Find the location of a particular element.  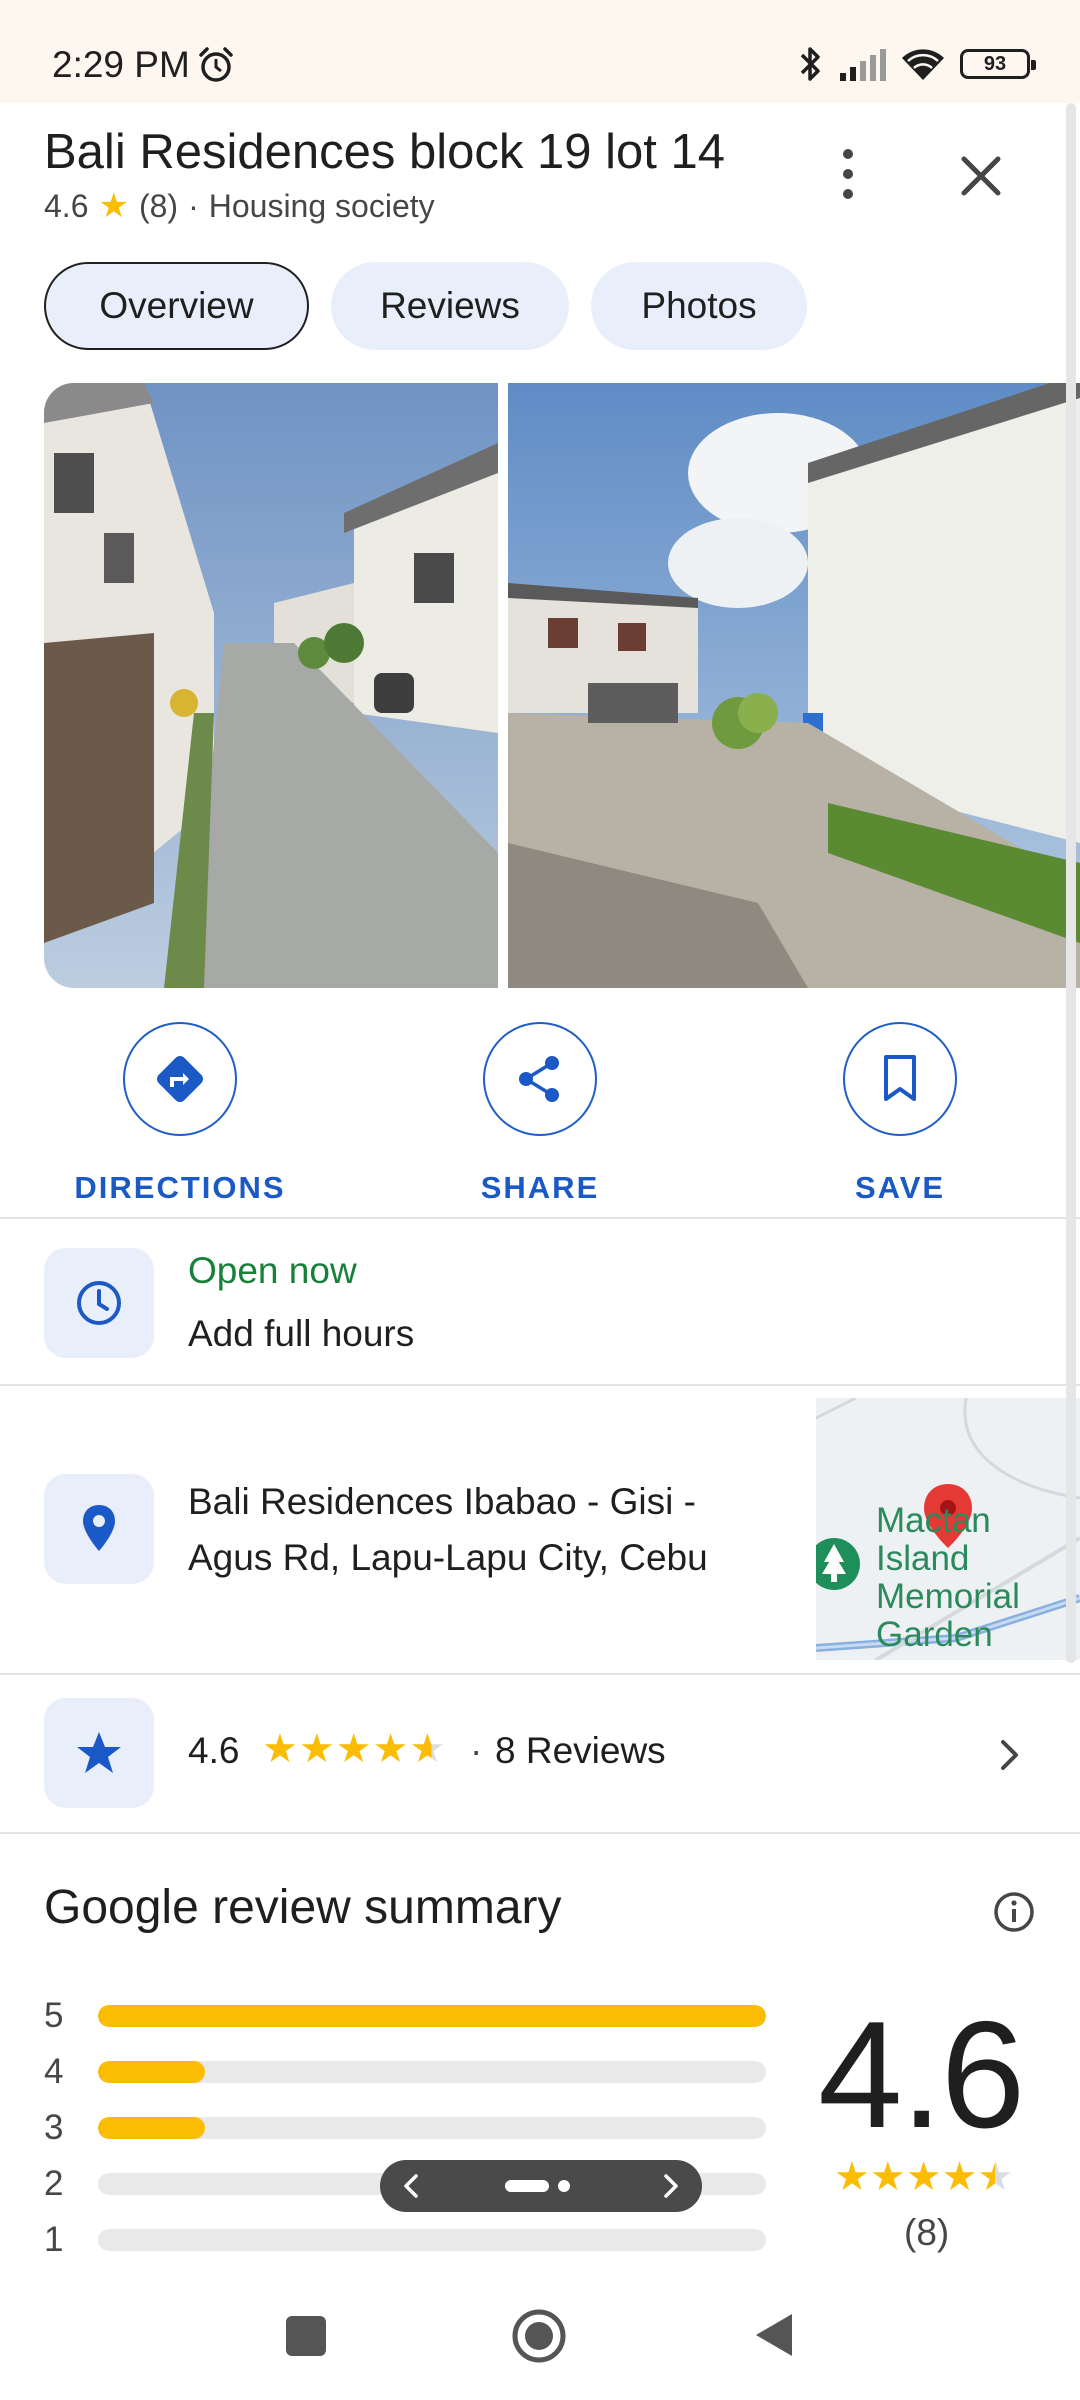

rating-bar-label: 5 is located at coordinates (54, 2015).